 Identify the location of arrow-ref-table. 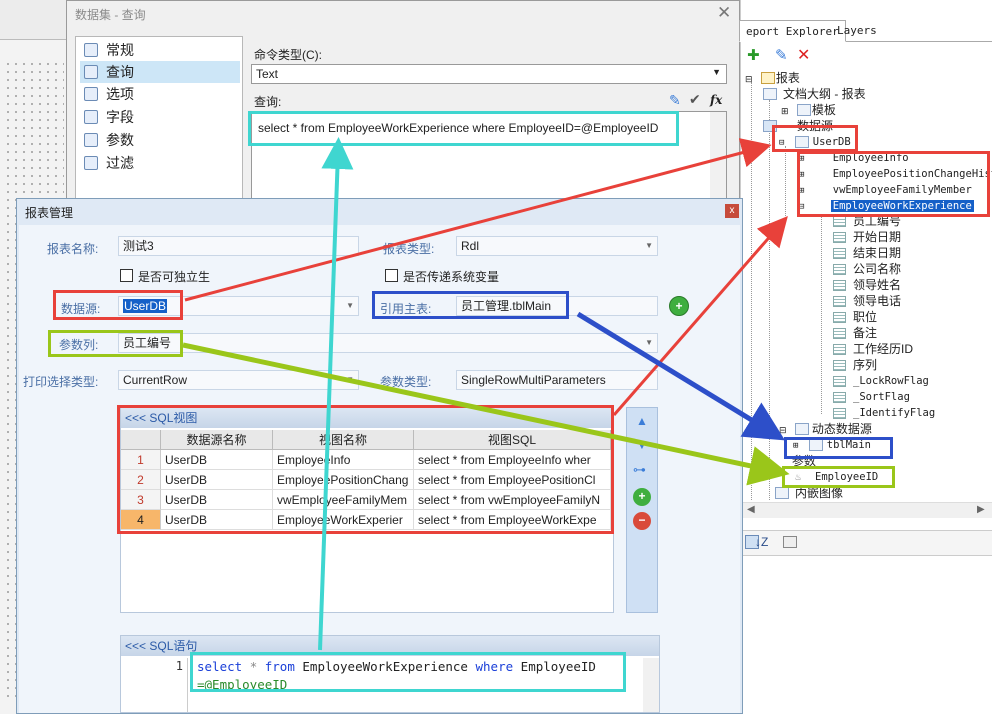
(681, 376).